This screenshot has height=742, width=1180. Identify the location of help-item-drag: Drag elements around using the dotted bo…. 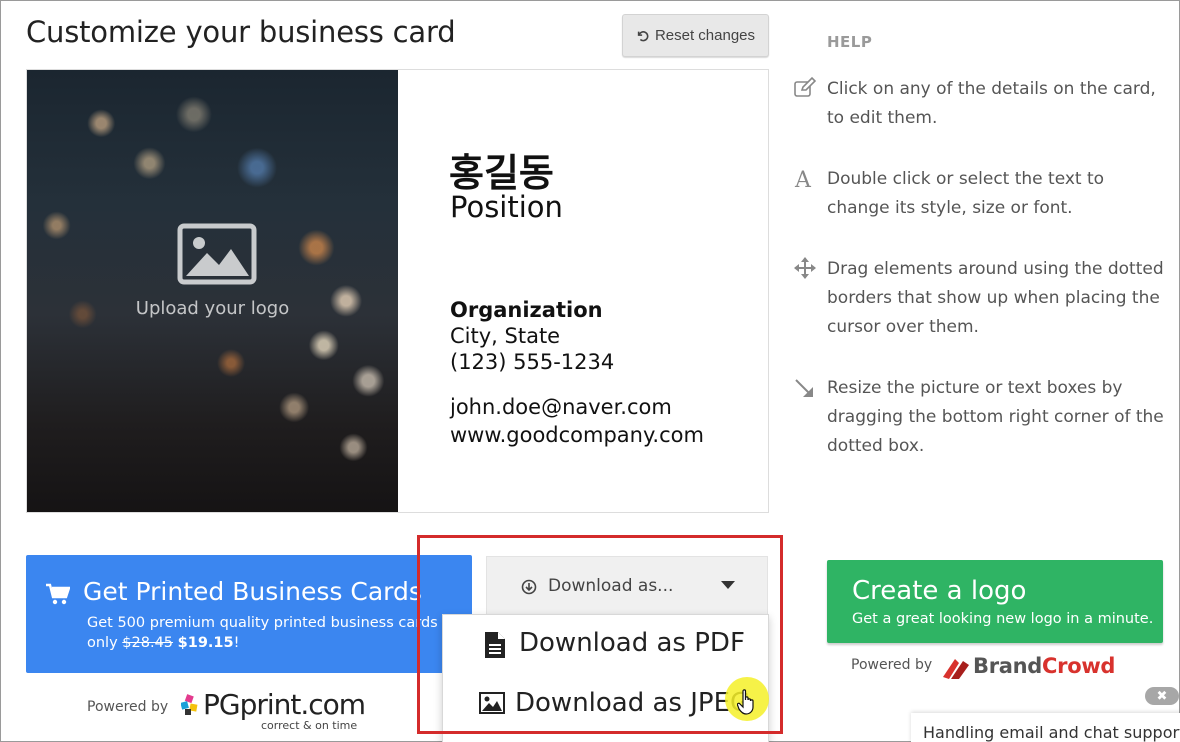
(983, 298).